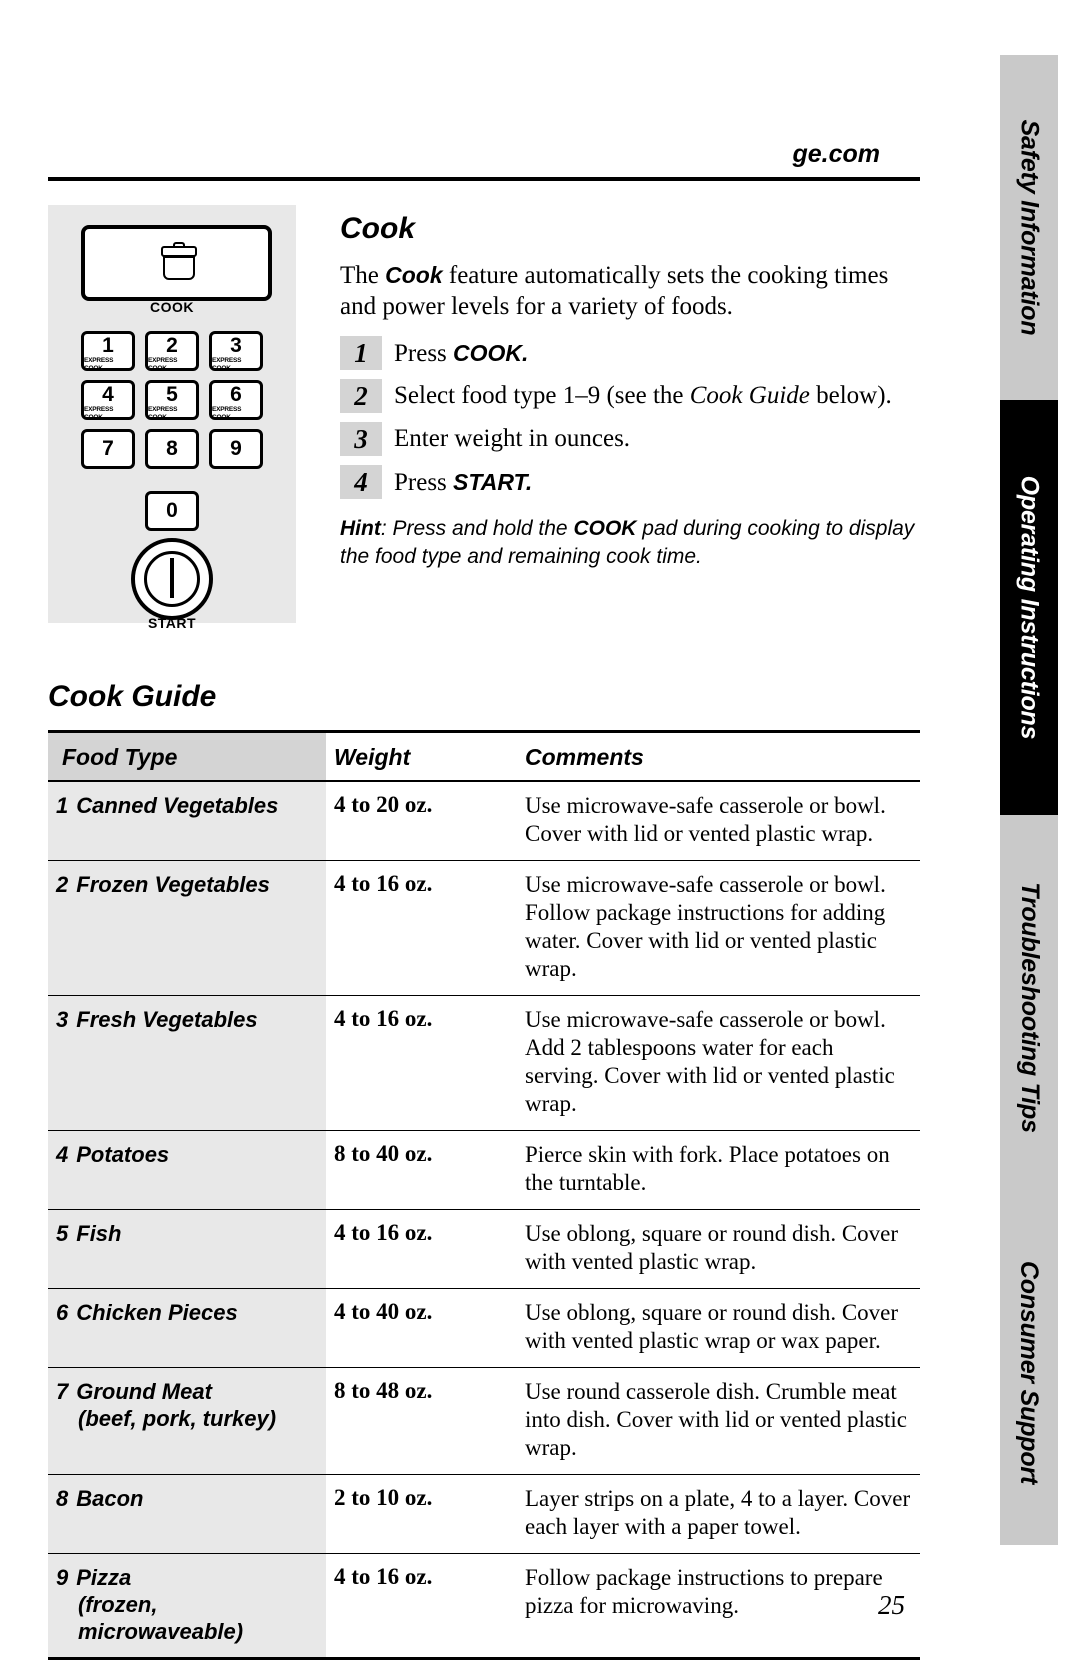  What do you see at coordinates (110, 1498) in the screenshot?
I see `food-type-name: Bacon` at bounding box center [110, 1498].